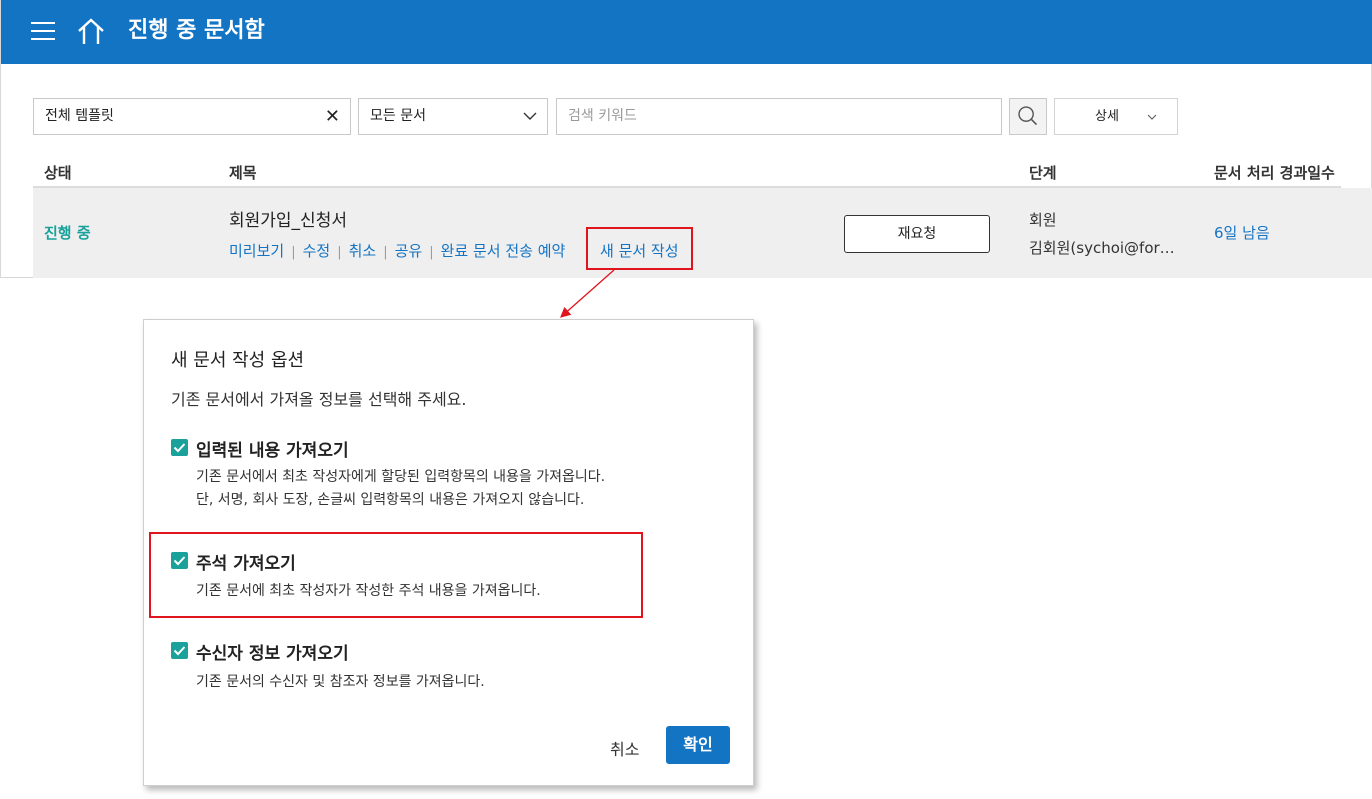 The width and height of the screenshot is (1372, 799). Describe the element at coordinates (246, 561) in the screenshot. I see `option-label-annotations: 주석 가져오기` at that location.